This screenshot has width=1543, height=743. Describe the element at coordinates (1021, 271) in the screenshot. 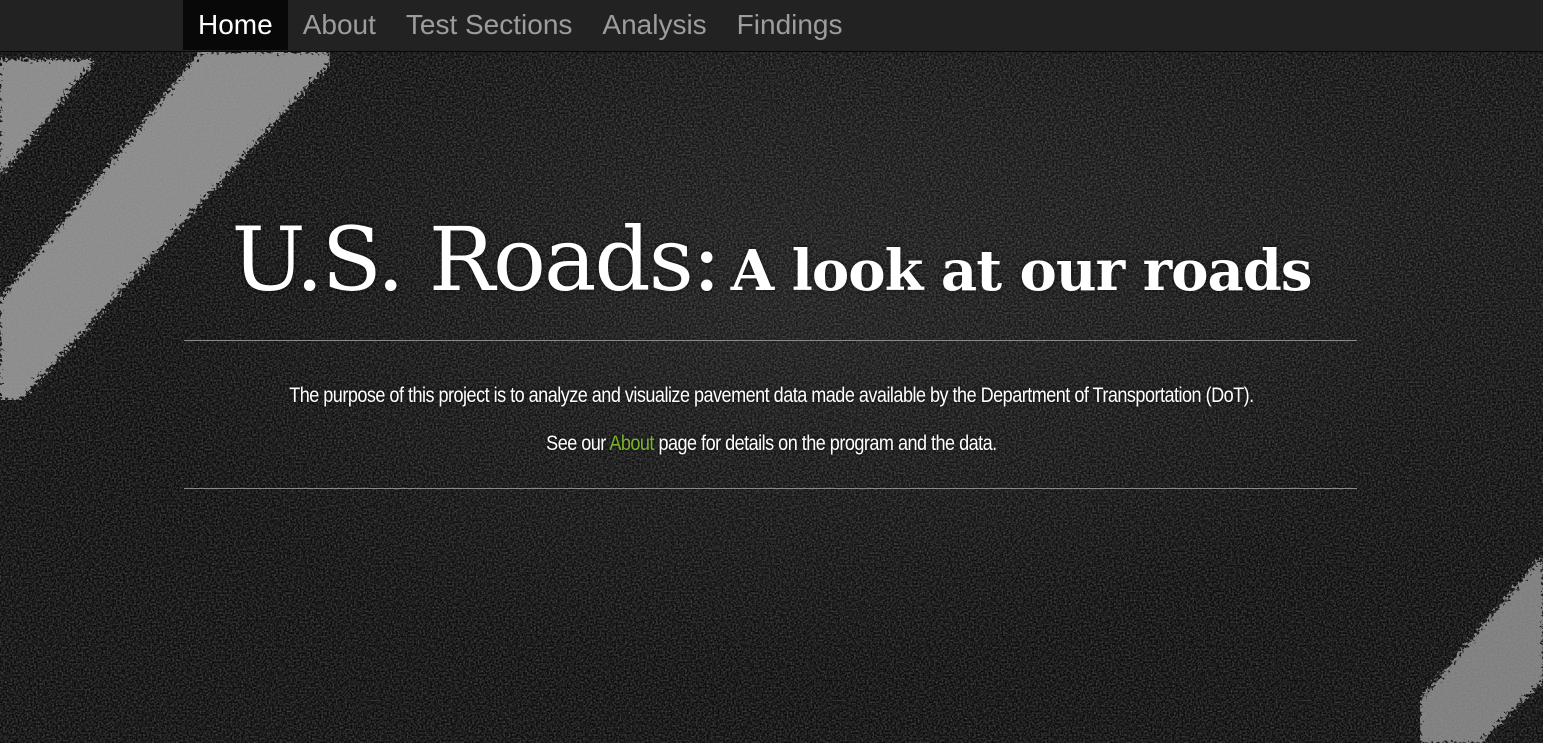

I see `title-subtitle: A look at our roads` at that location.